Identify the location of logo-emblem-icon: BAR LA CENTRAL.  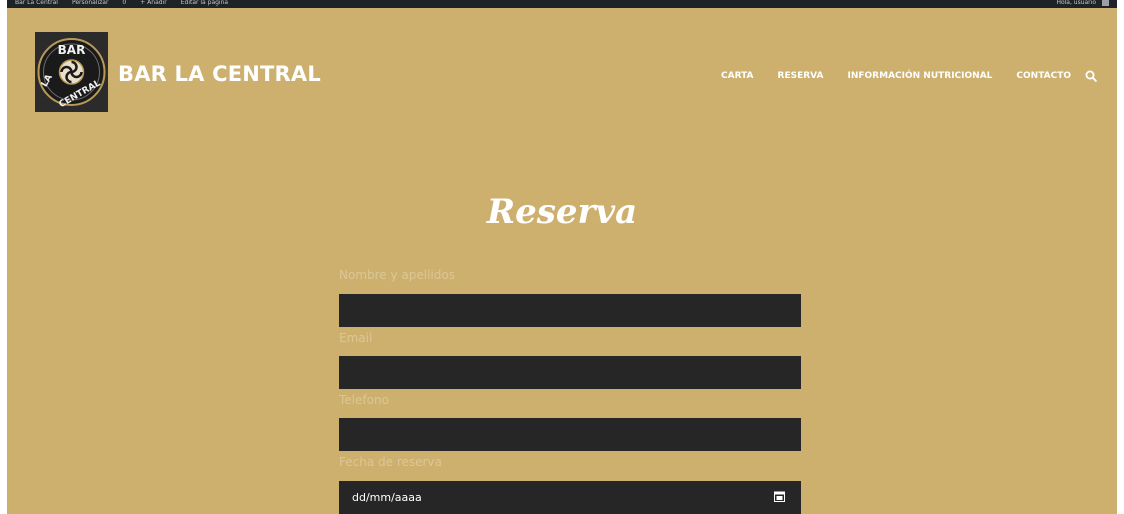
(71, 72).